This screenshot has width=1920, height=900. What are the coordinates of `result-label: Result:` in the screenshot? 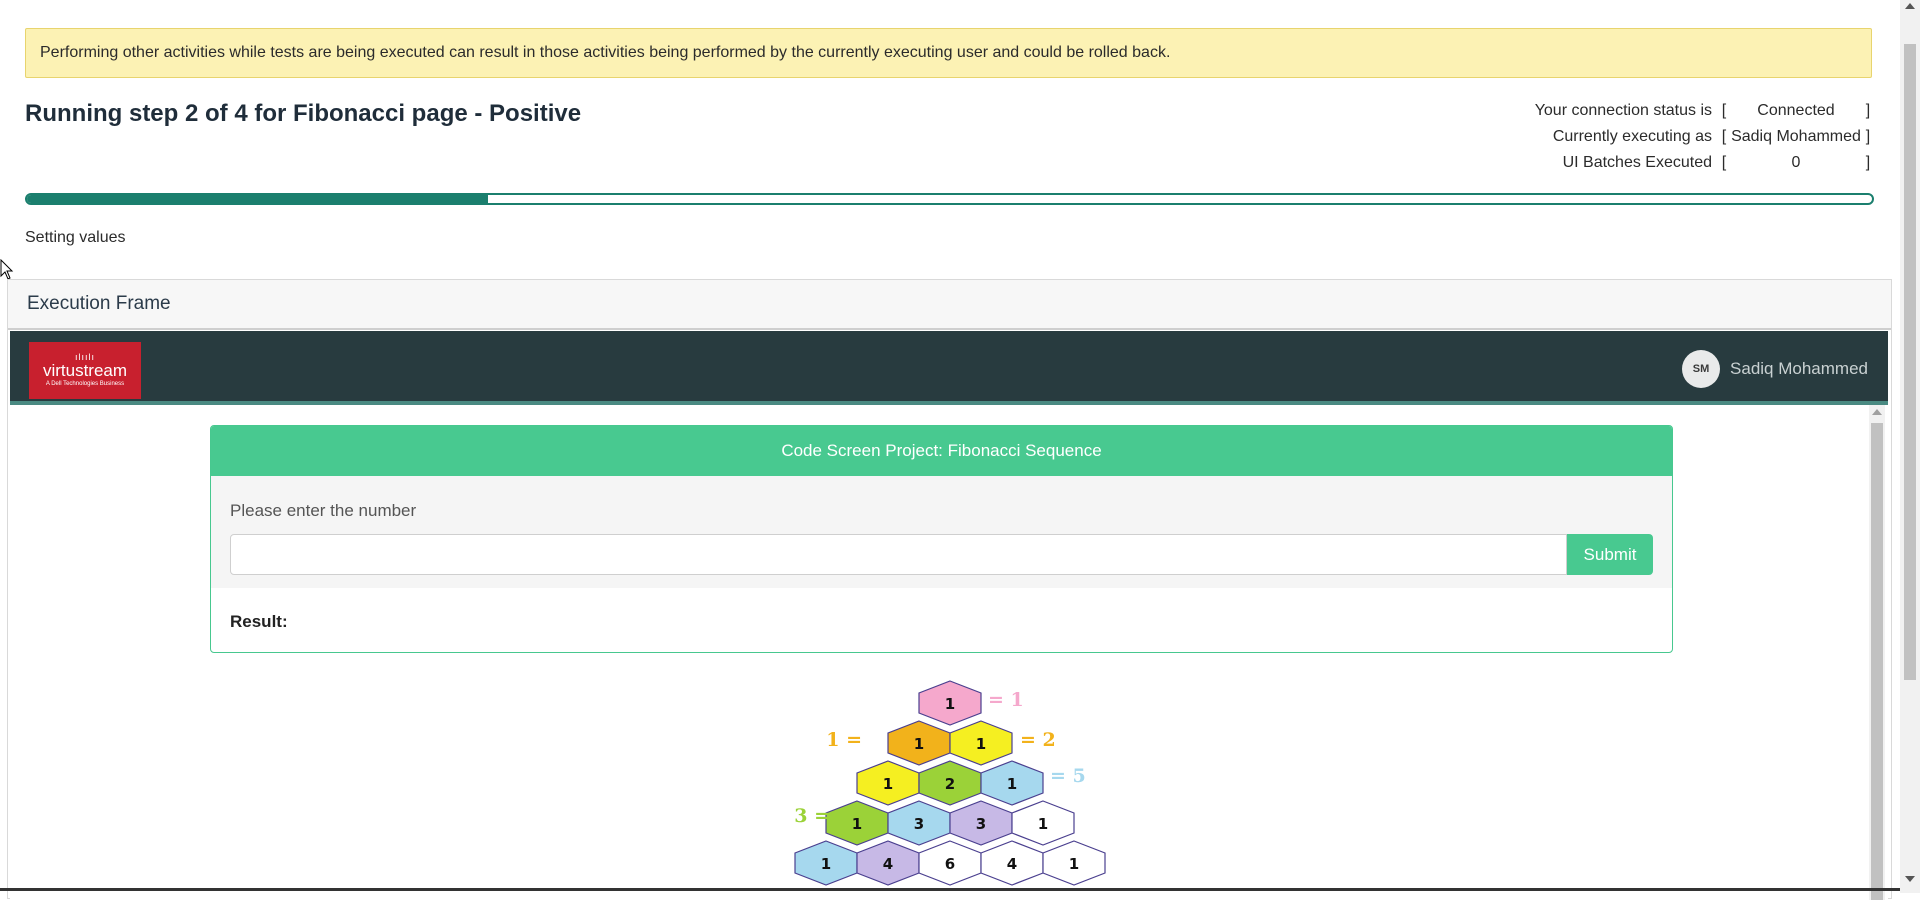 It's located at (259, 621).